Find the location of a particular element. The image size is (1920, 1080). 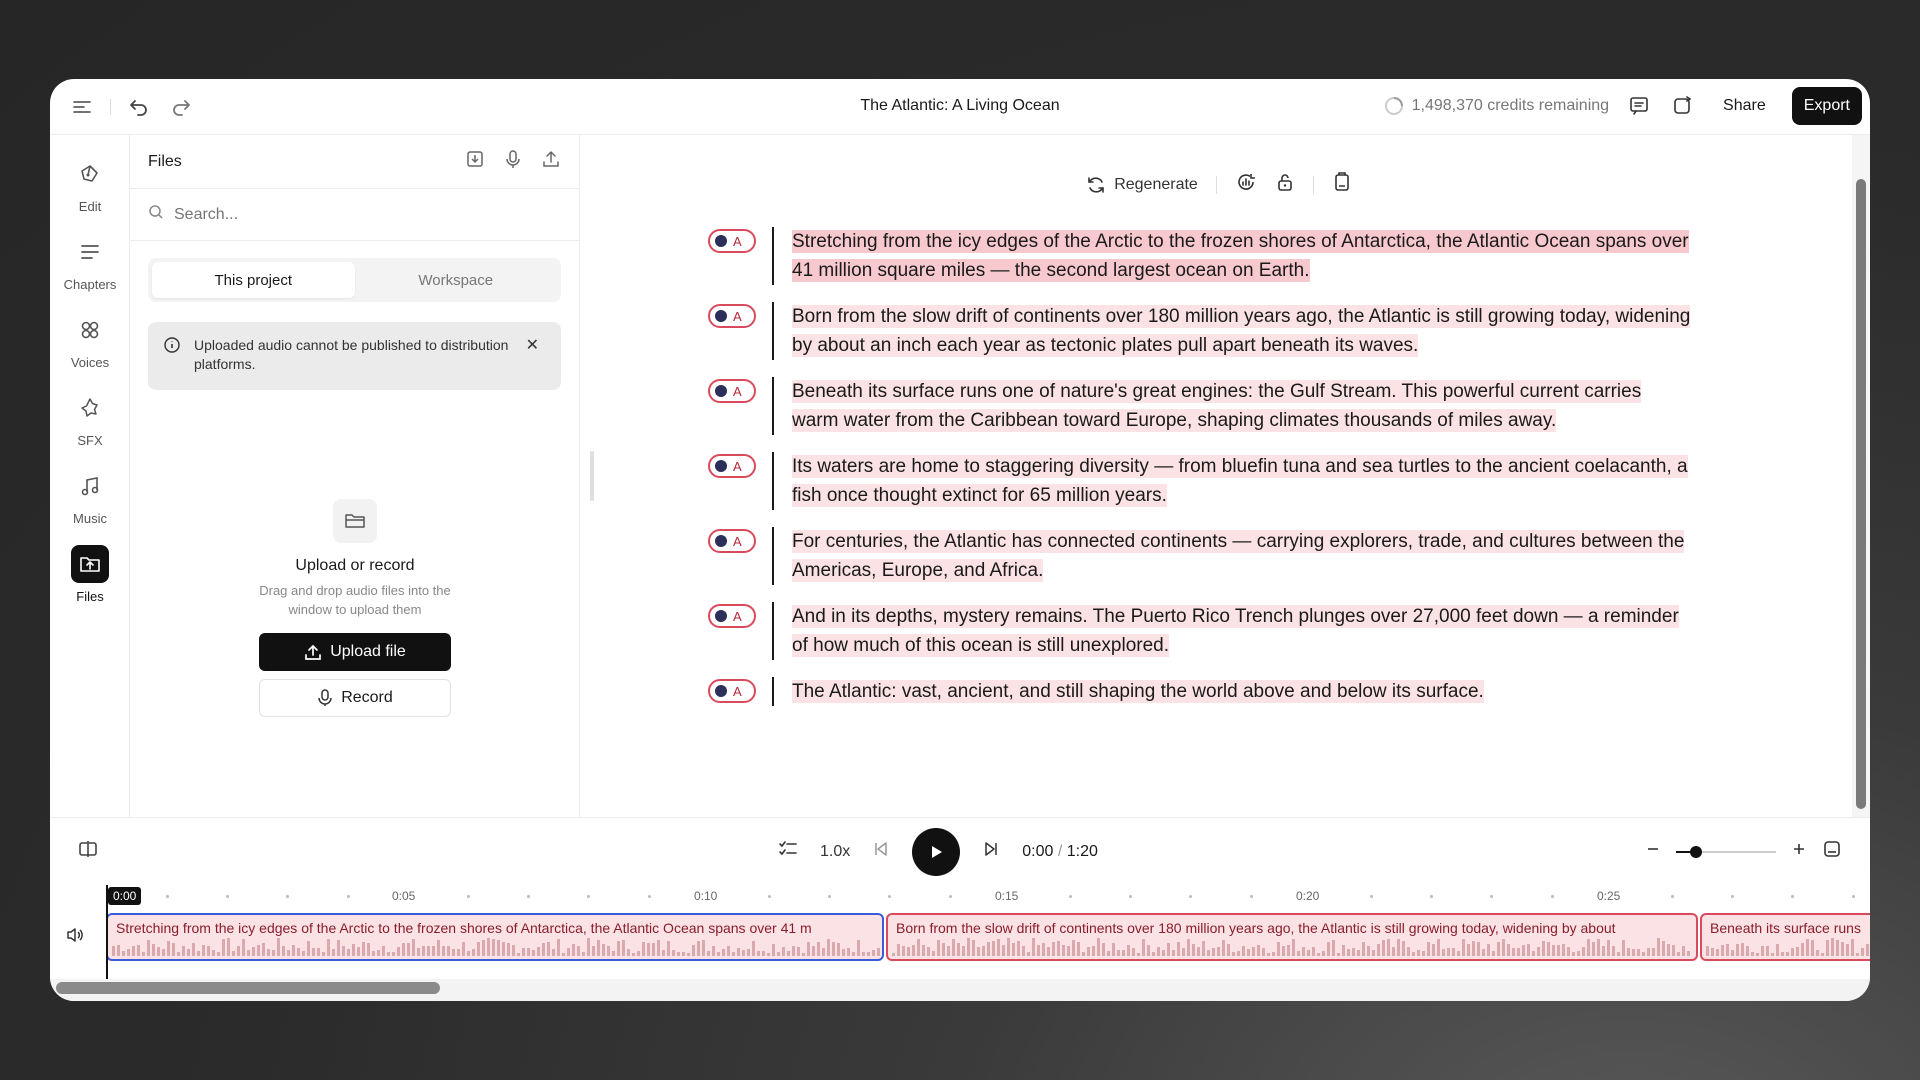

editor-scrollbar is located at coordinates (1861, 494).